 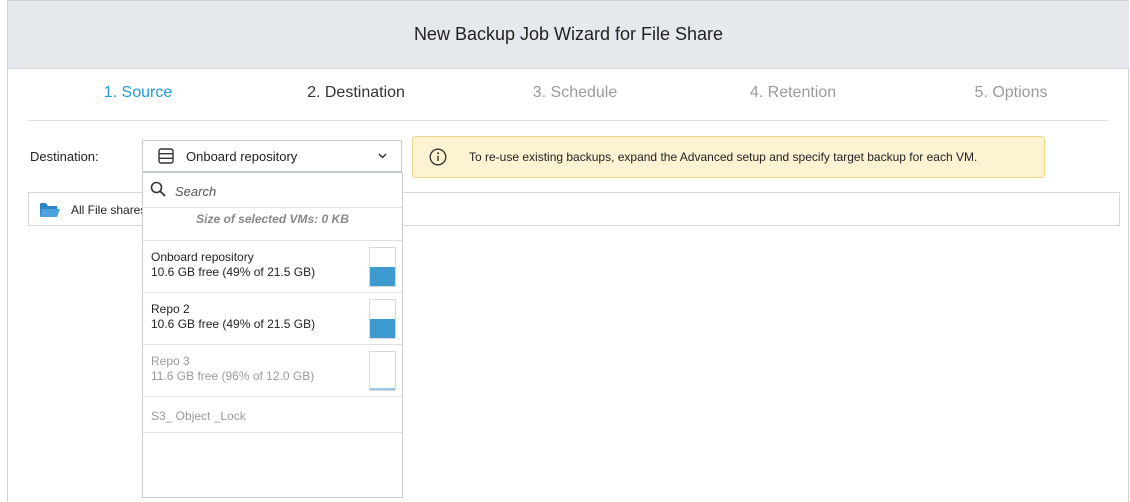 I want to click on step-source: 1. Source, so click(x=138, y=93).